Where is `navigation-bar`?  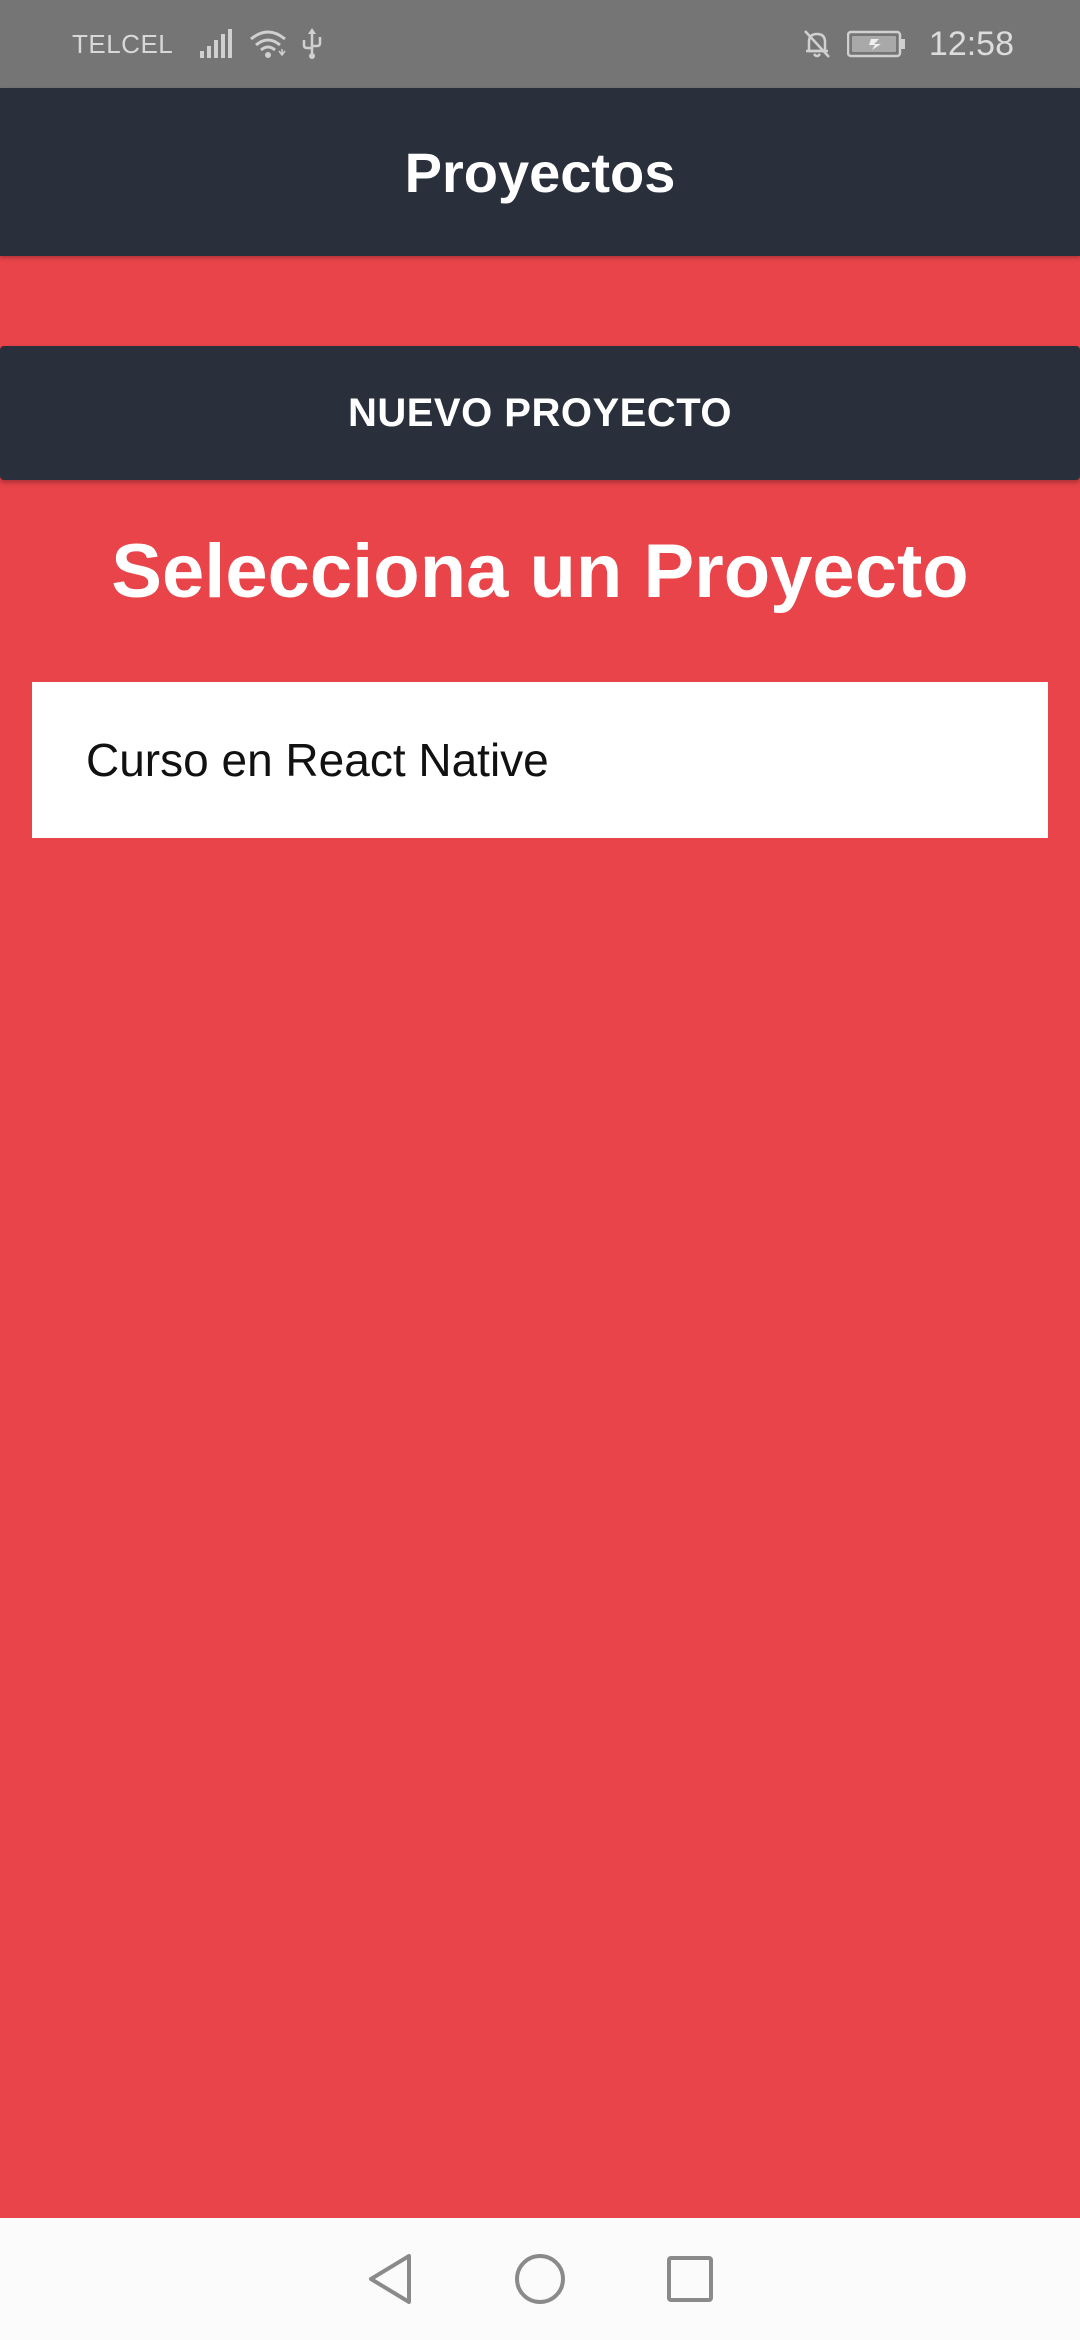
navigation-bar is located at coordinates (540, 2279).